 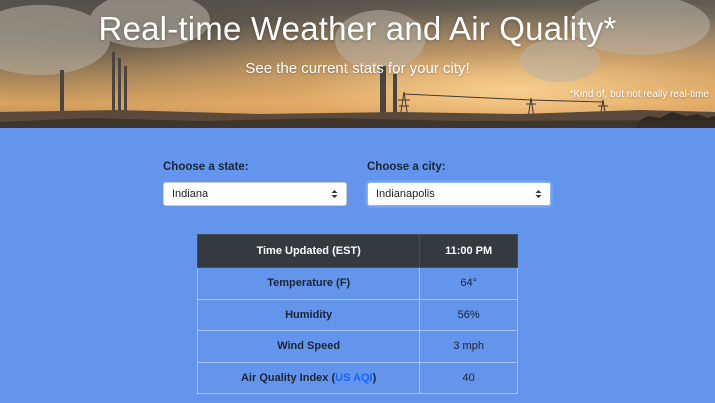 I want to click on table-header-row: Time Updated (EST) 11:00 PM, so click(x=357, y=251).